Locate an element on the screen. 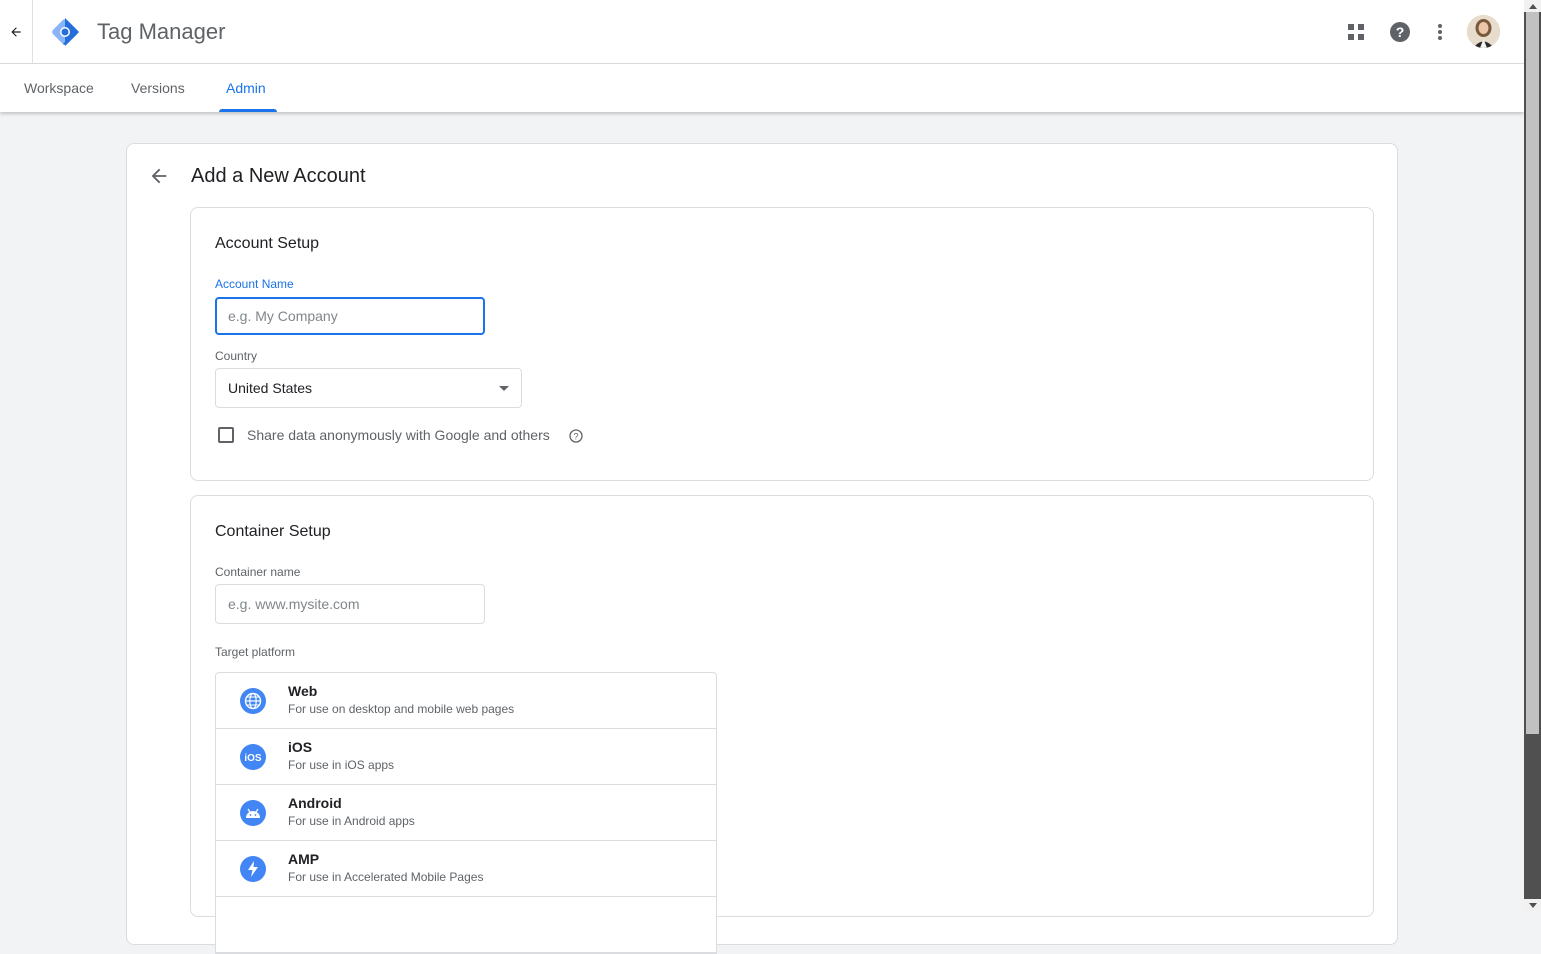 The height and width of the screenshot is (954, 1541). container-name-input is located at coordinates (350, 604).